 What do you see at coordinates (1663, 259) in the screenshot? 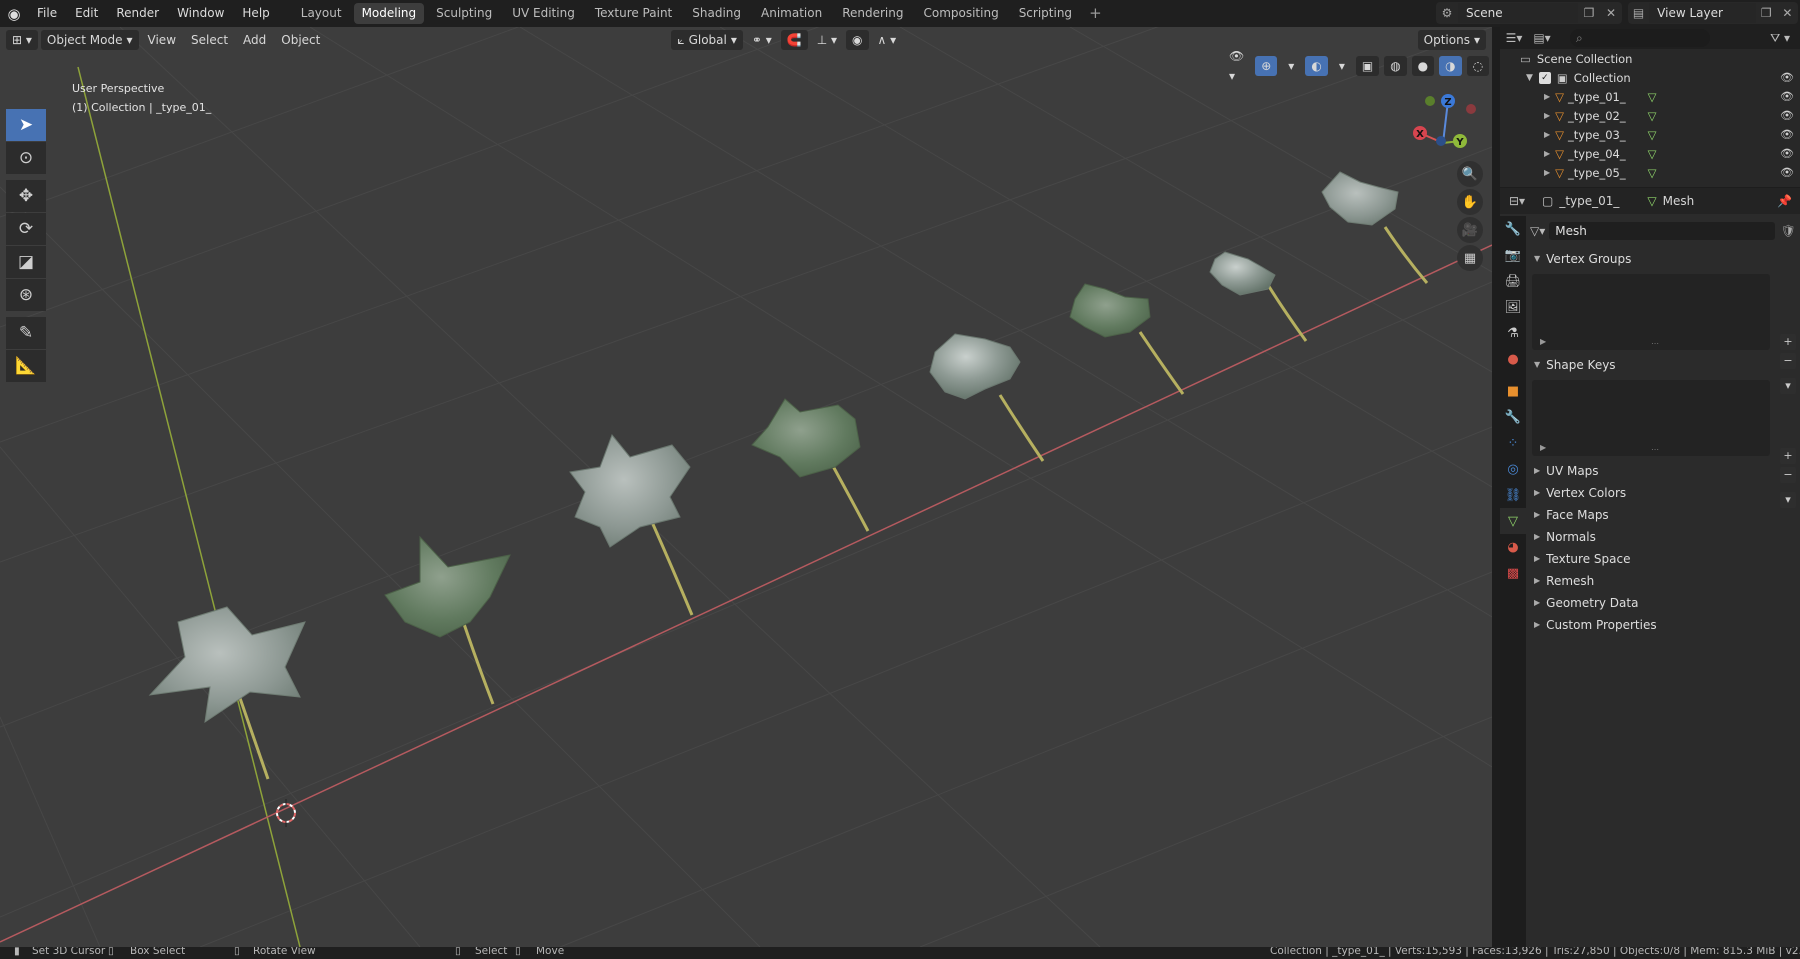
I see `panel-vertex-groups: ▼ Vertex Groups` at bounding box center [1663, 259].